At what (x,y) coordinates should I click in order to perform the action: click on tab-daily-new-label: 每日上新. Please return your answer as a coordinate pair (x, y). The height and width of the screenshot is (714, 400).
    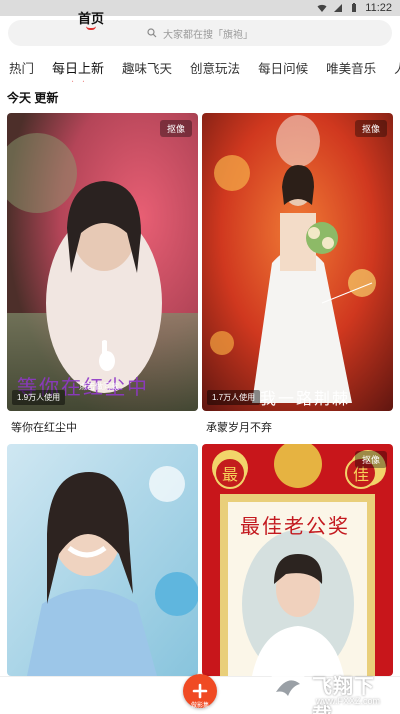
    Looking at the image, I should click on (78, 68).